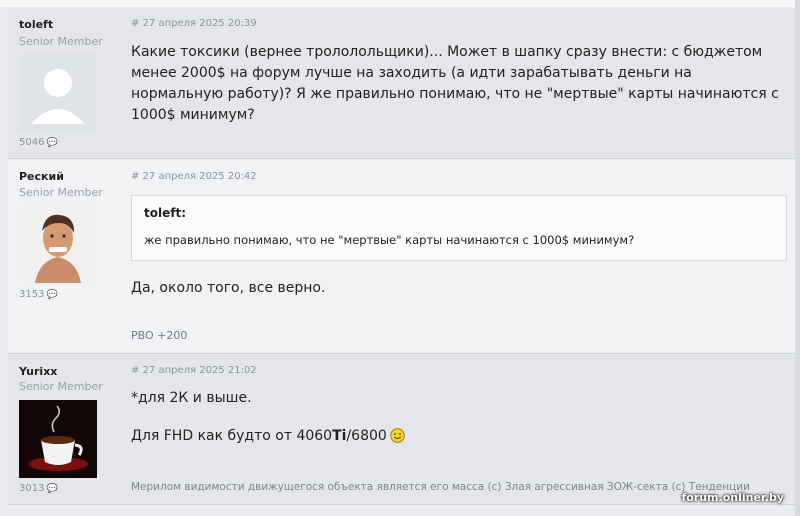  What do you see at coordinates (732, 497) in the screenshot?
I see `watermark: forum.onliner.by` at bounding box center [732, 497].